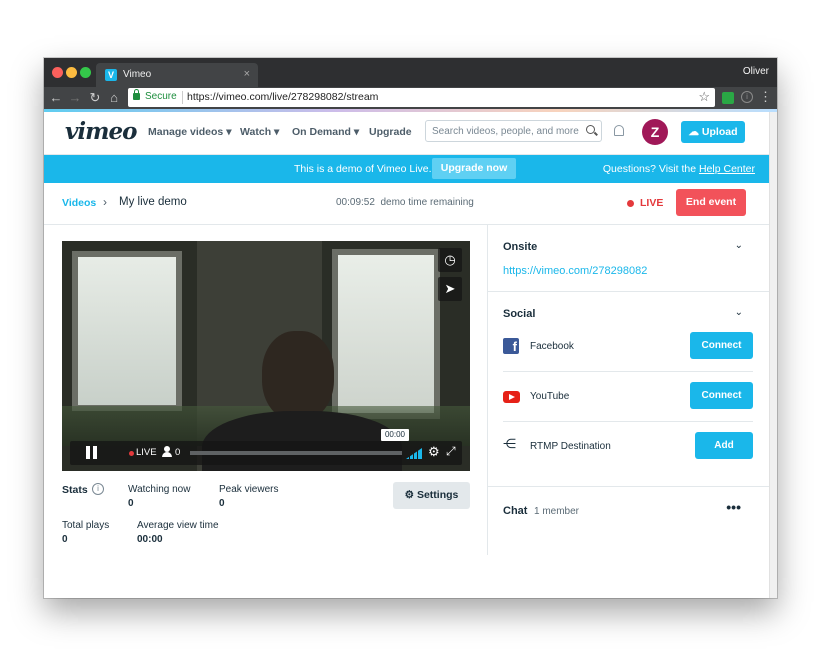 The image size is (820, 664). Describe the element at coordinates (65, 539) in the screenshot. I see `total-plays-value: 0` at that location.